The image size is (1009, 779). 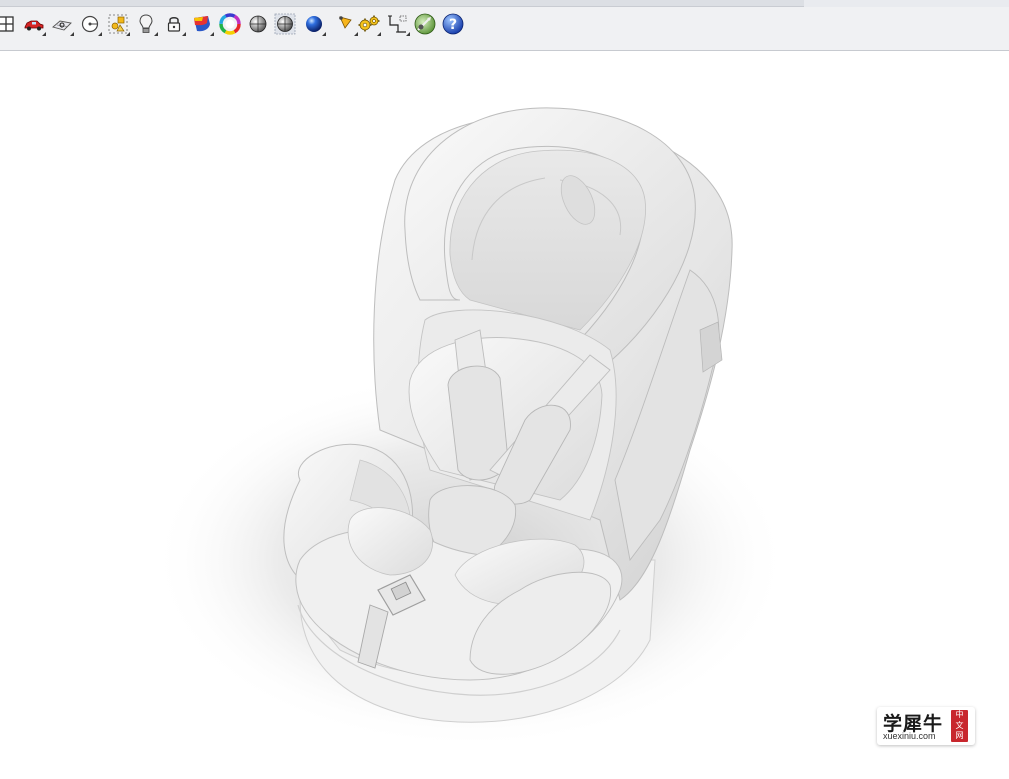 I want to click on shapes-icon, so click(x=118, y=24).